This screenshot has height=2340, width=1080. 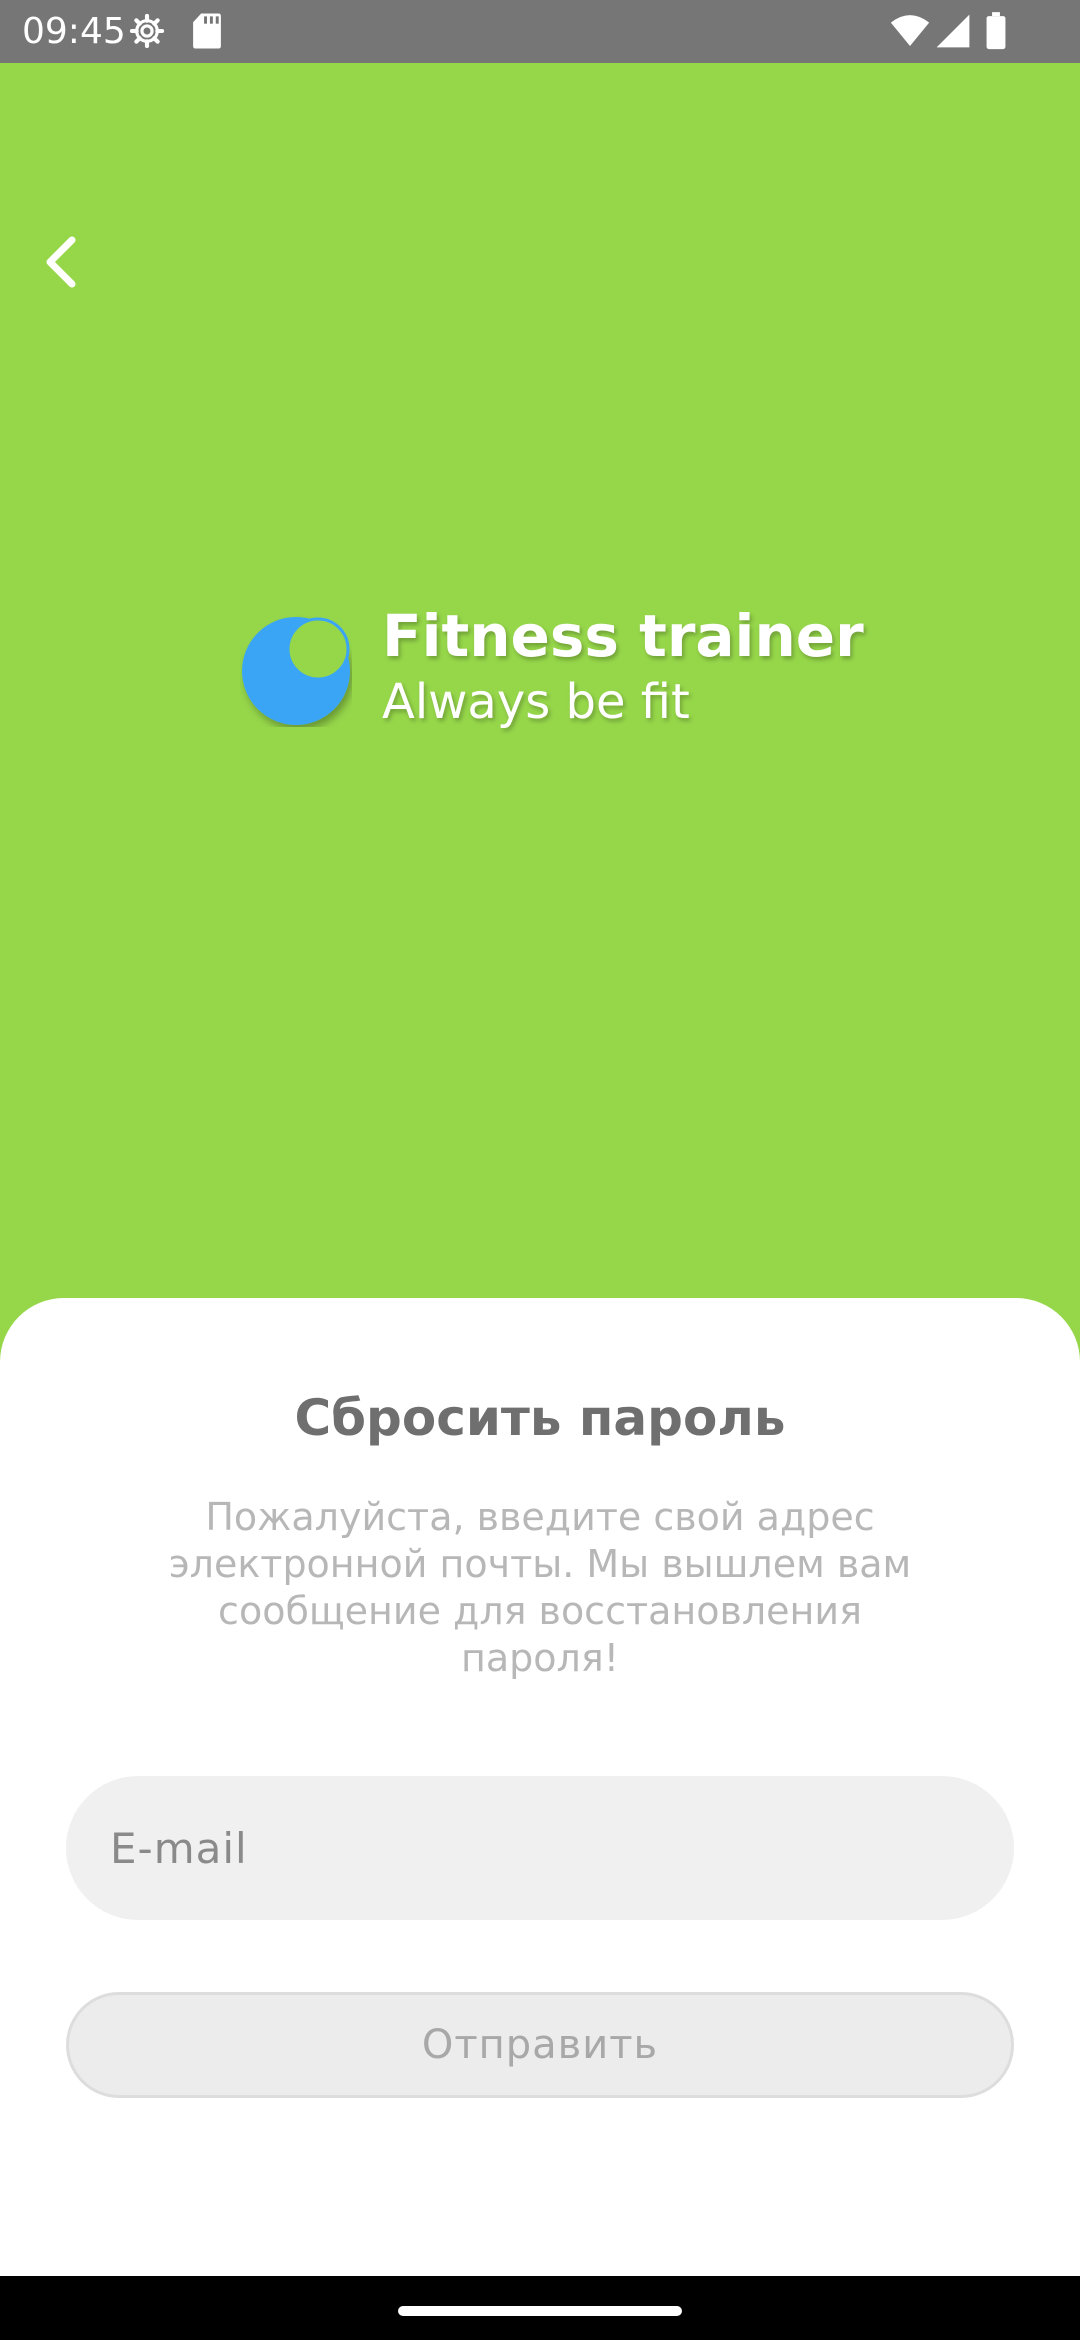 I want to click on home-indicator, so click(x=540, y=2311).